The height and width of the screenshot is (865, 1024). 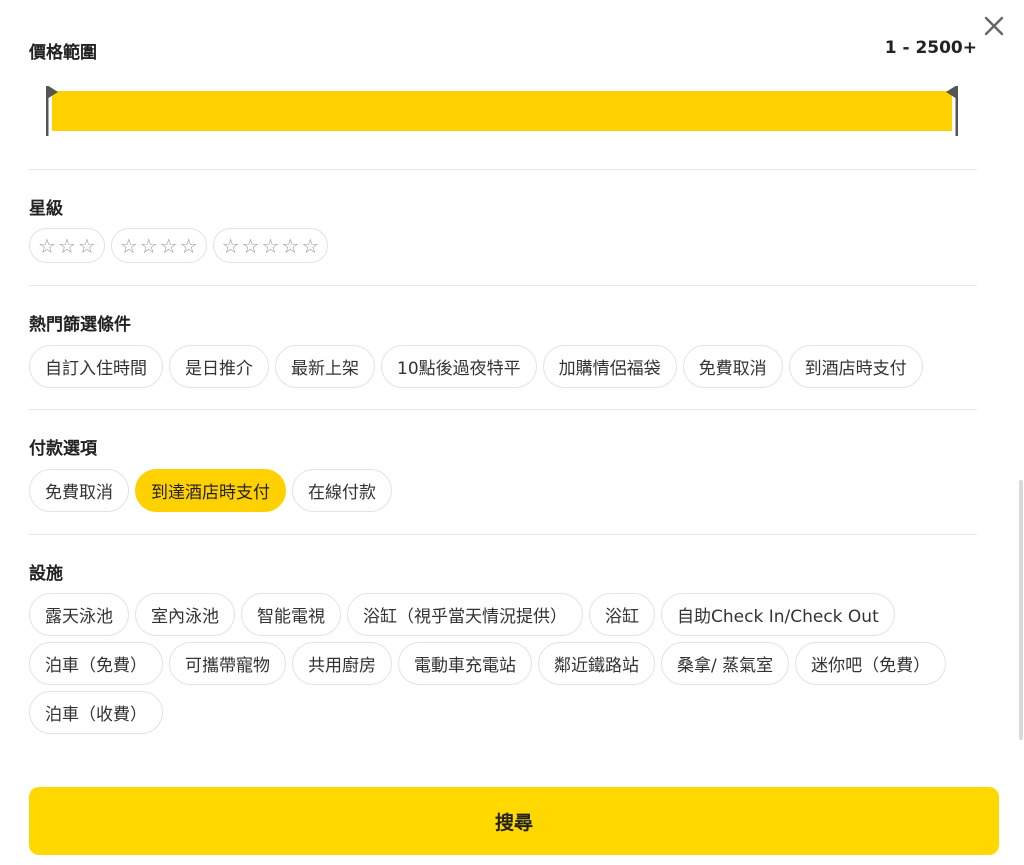 I want to click on popular-filter-chip: 加購情侶福袋, so click(x=609, y=366).